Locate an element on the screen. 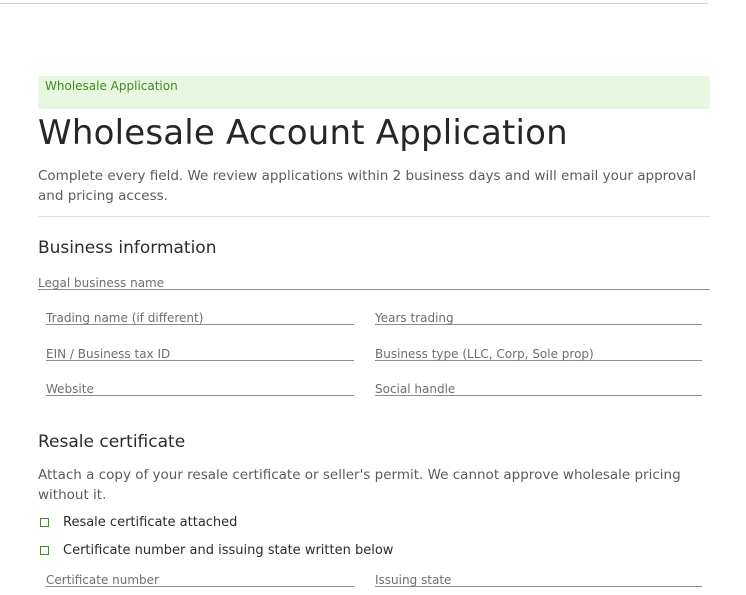 Image resolution: width=746 pixels, height=595 pixels. website-input is located at coordinates (200, 389).